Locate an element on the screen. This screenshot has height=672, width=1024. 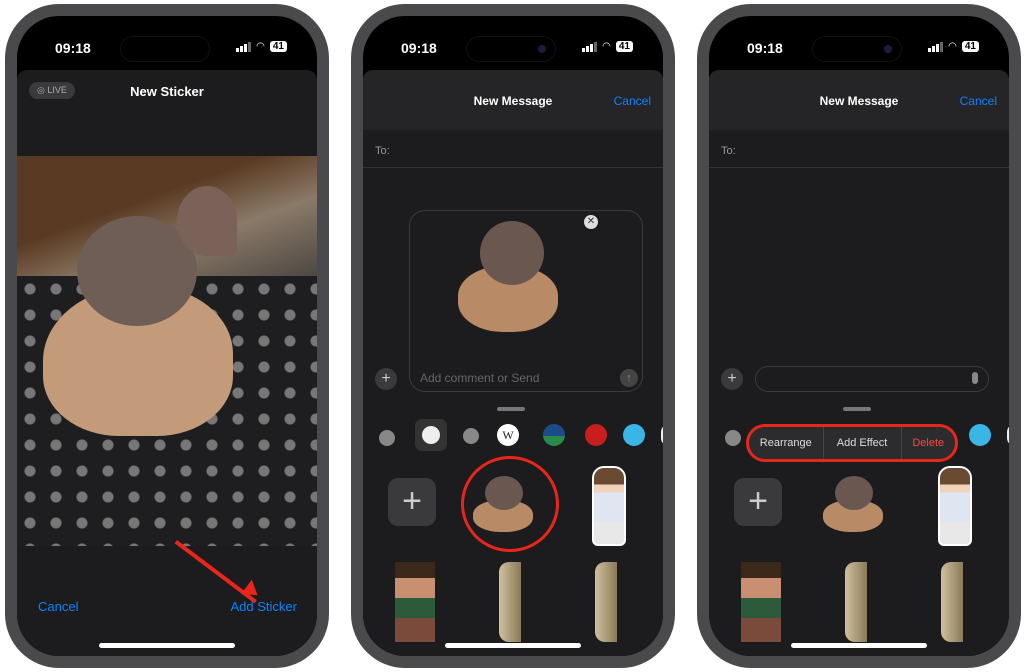
sticker-dog is located at coordinates (857, 504).